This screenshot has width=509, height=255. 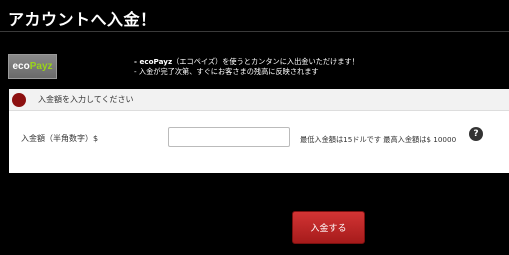 What do you see at coordinates (19, 100) in the screenshot?
I see `red-circle-icon` at bounding box center [19, 100].